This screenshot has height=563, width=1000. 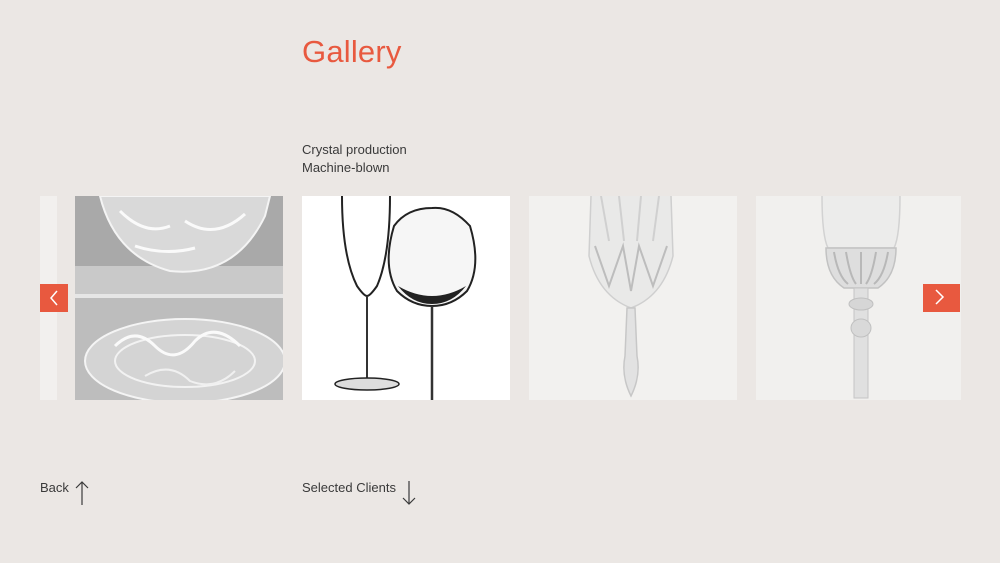 I want to click on back-link: Back, so click(x=64, y=493).